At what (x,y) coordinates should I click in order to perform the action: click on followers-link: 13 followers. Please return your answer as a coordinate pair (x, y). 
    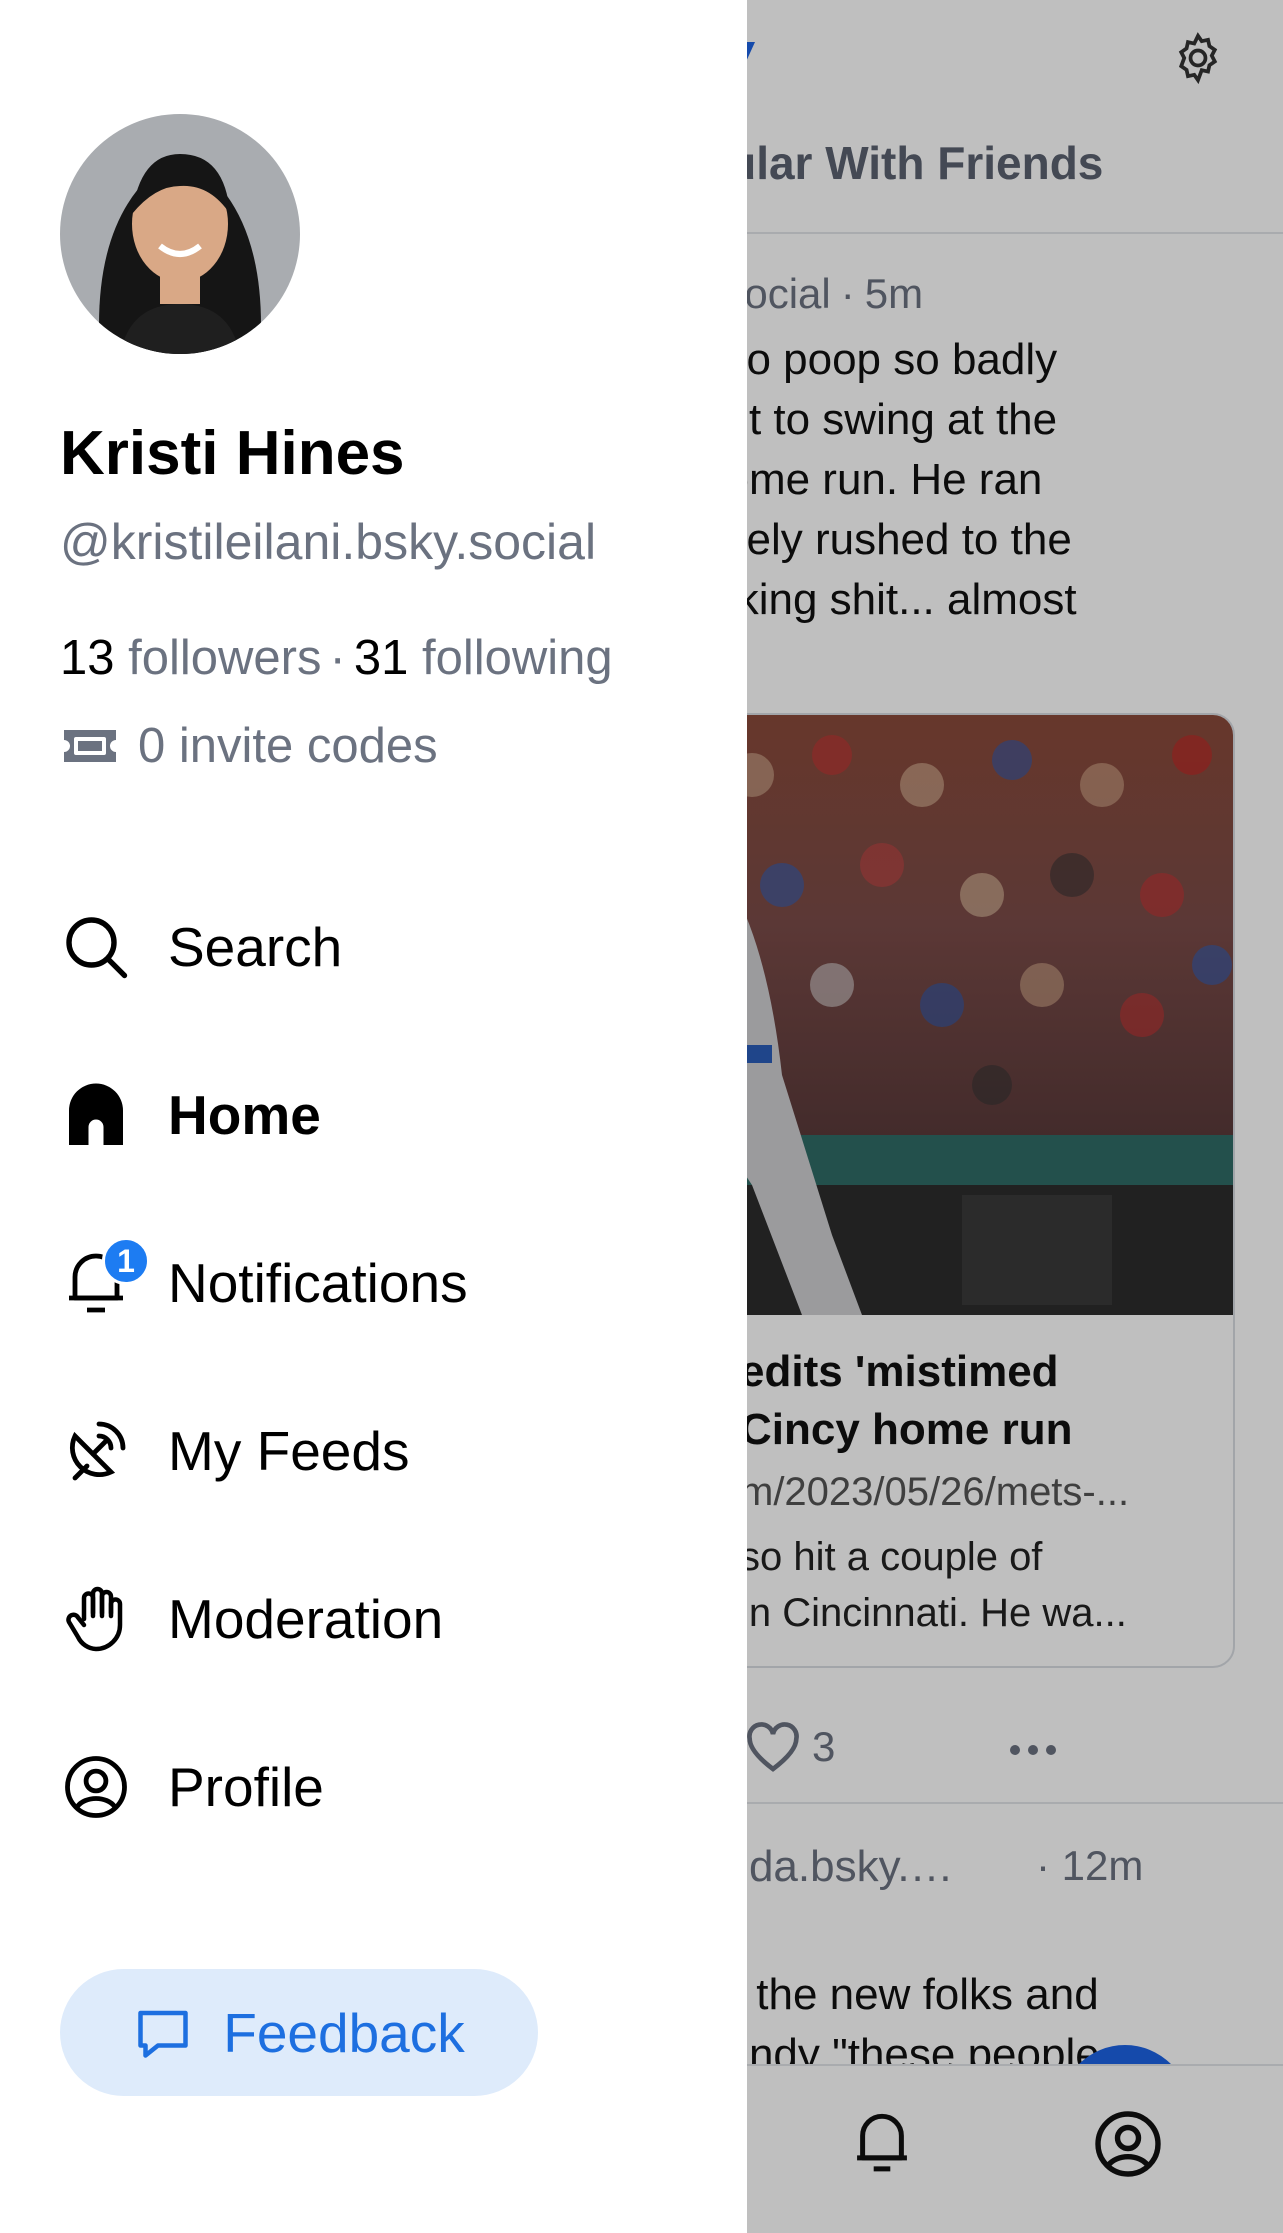
    Looking at the image, I should click on (191, 658).